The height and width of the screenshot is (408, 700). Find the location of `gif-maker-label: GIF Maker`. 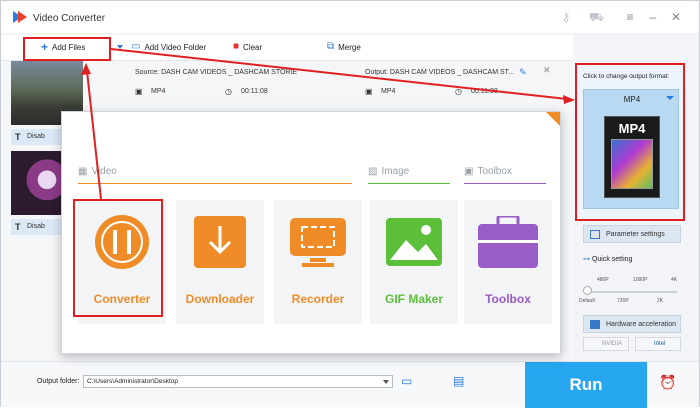

gif-maker-label: GIF Maker is located at coordinates (414, 299).